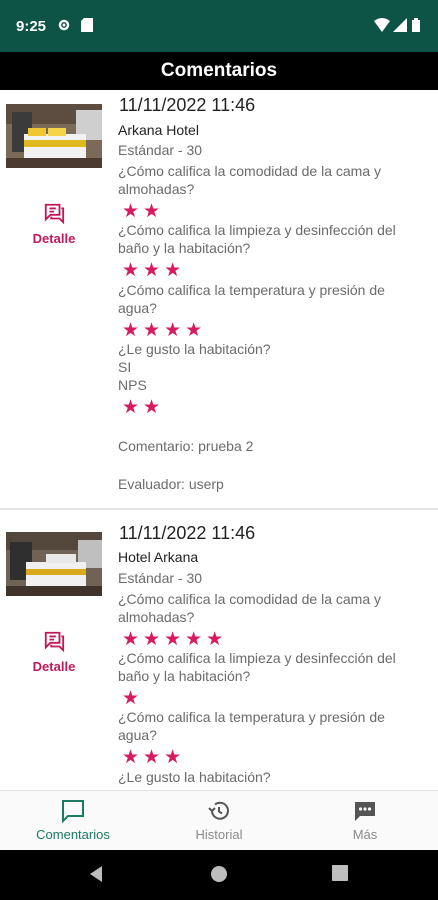 The height and width of the screenshot is (900, 438). What do you see at coordinates (340, 875) in the screenshot?
I see `recents-icon` at bounding box center [340, 875].